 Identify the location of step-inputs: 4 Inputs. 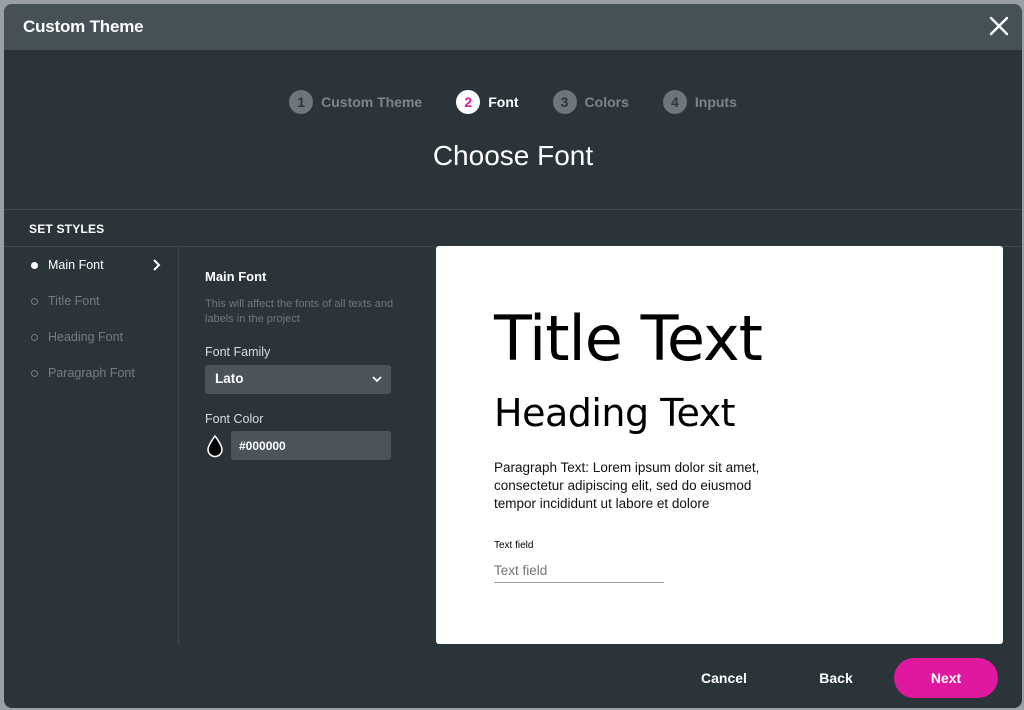
(699, 102).